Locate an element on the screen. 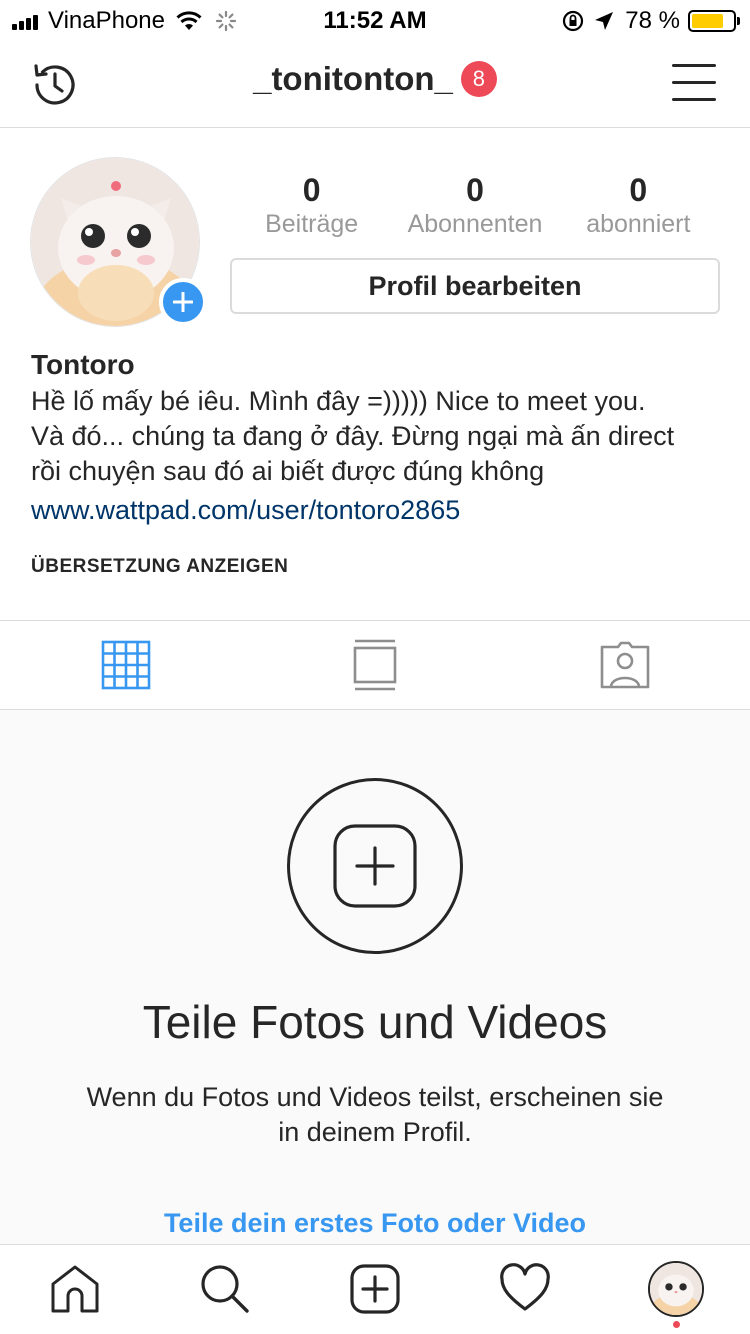 The image size is (750, 1334). add-story-button is located at coordinates (183, 302).